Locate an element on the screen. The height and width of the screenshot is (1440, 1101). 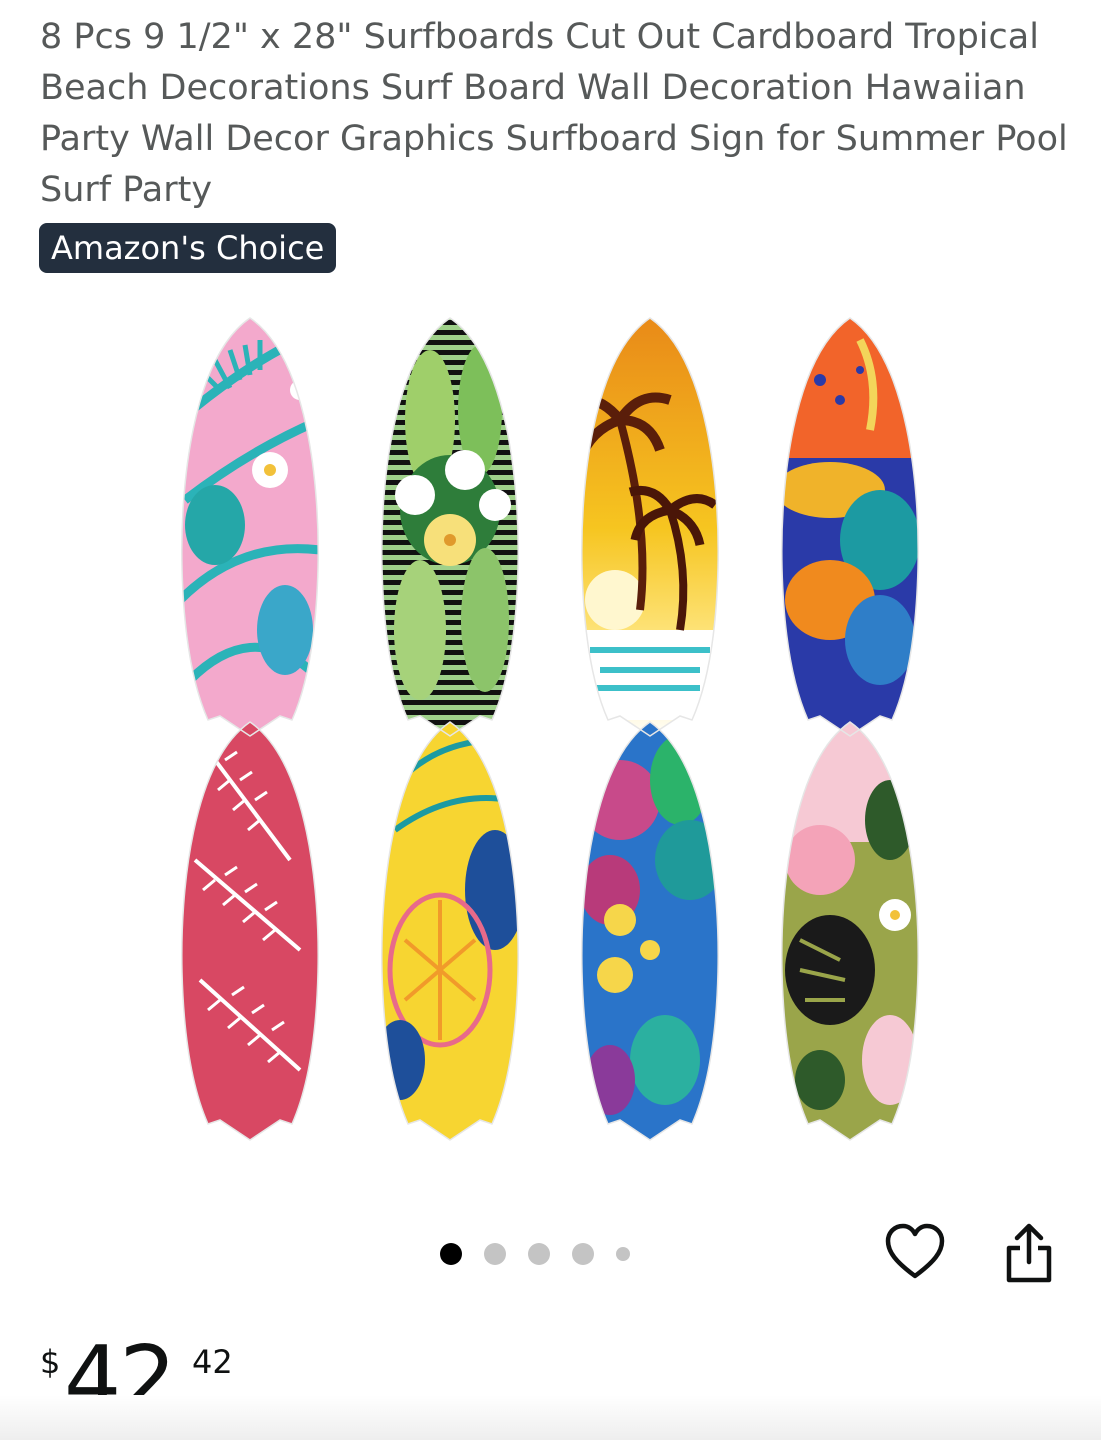
share-icon is located at coordinates (1029, 1253).